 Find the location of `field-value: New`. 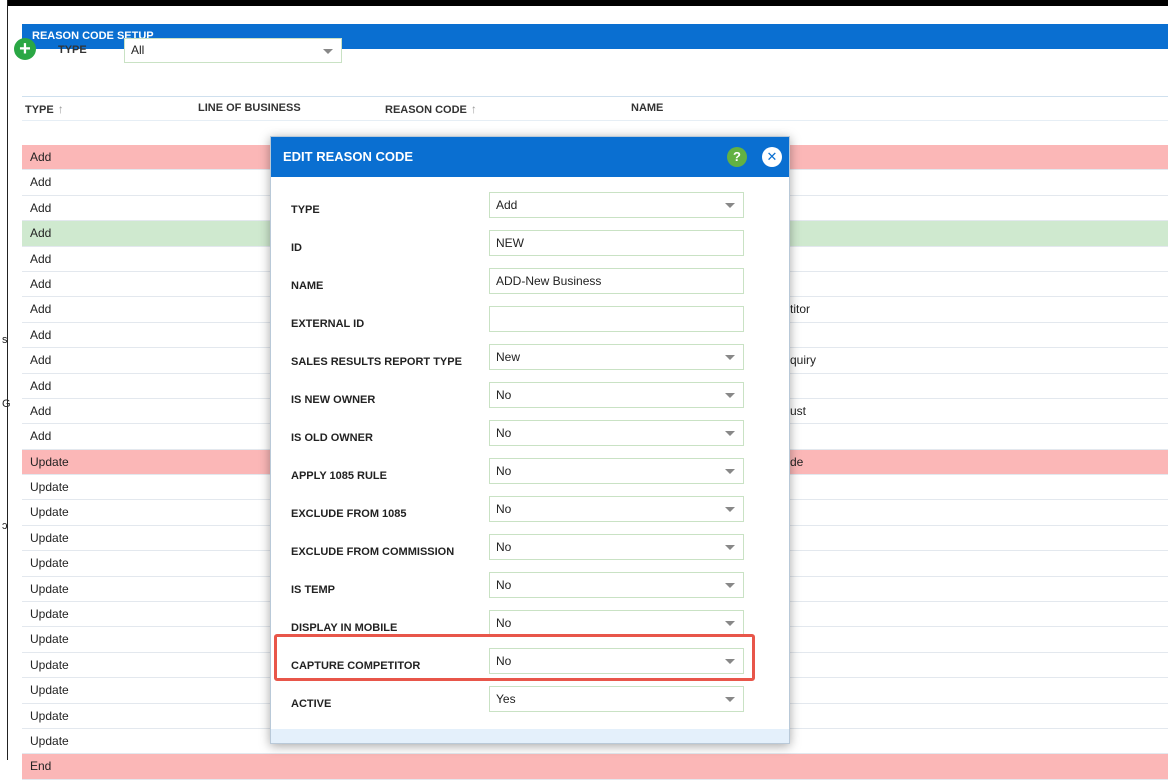

field-value: New is located at coordinates (508, 357).